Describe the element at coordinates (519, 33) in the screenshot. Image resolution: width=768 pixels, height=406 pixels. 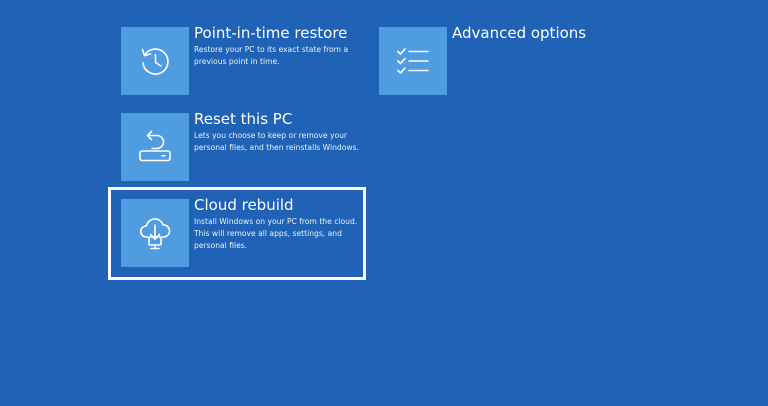
I see `option-title: Advanced options` at that location.